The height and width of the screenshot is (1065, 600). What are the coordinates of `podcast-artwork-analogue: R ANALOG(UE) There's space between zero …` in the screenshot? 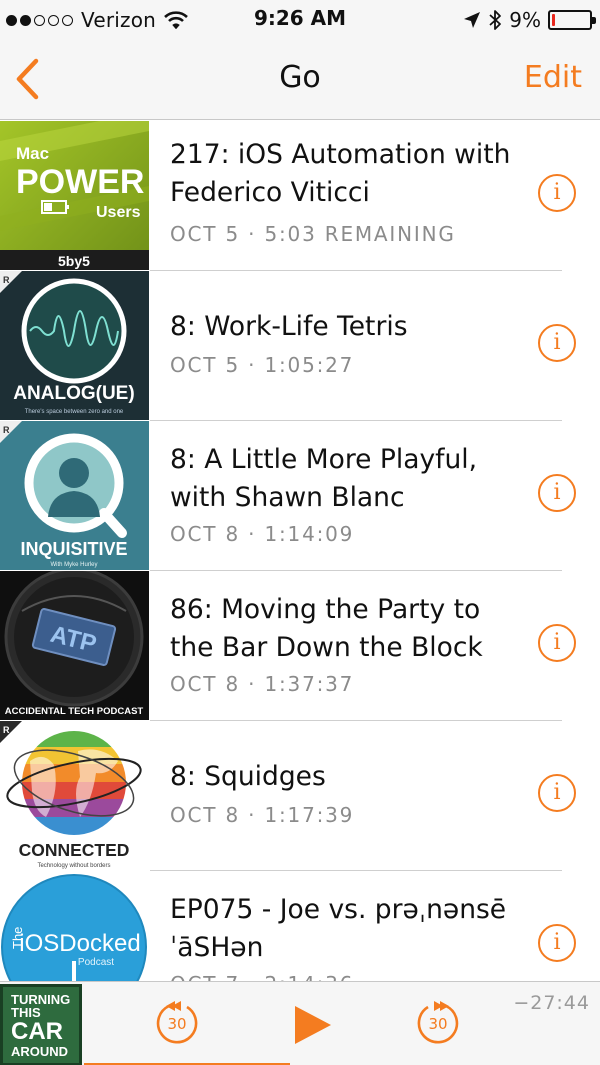 It's located at (74, 345).